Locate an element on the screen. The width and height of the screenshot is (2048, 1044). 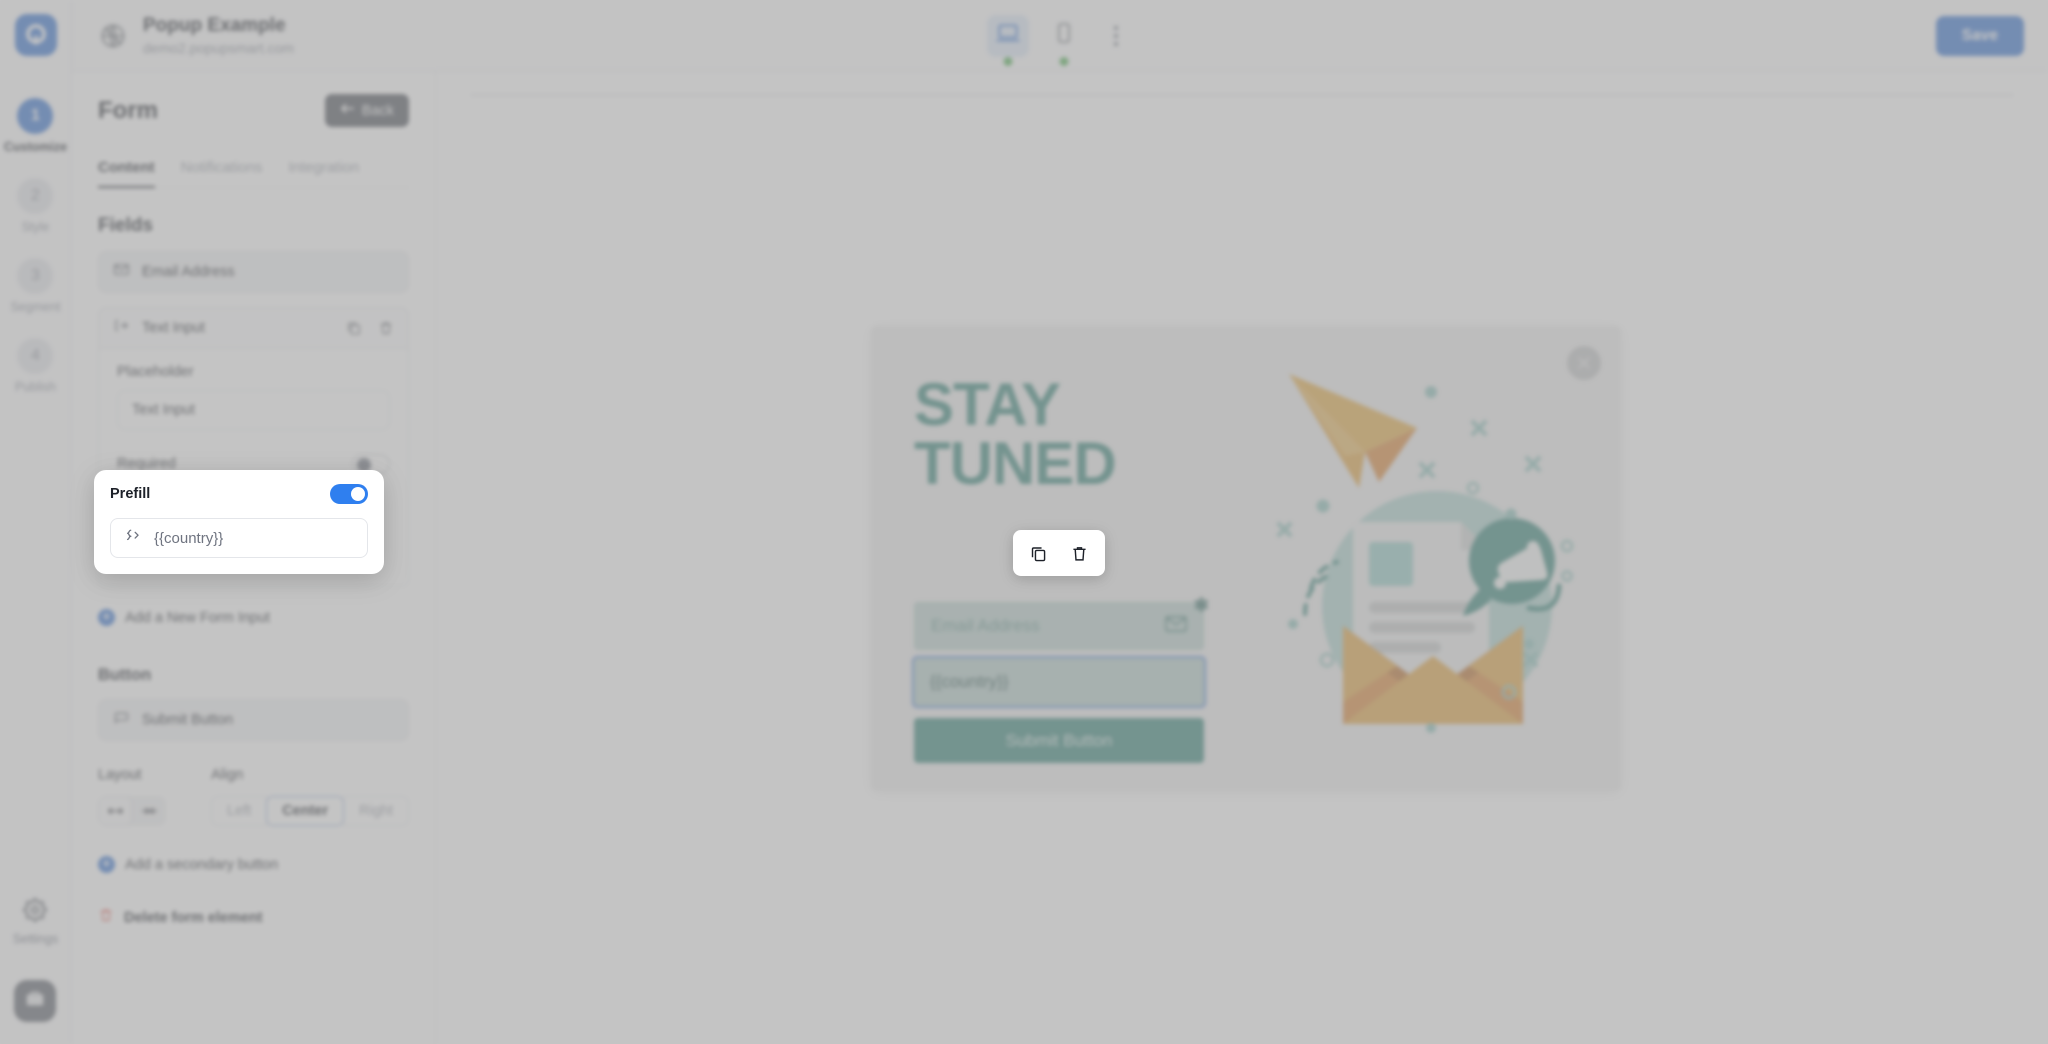
device-desktop-button is located at coordinates (1008, 40).